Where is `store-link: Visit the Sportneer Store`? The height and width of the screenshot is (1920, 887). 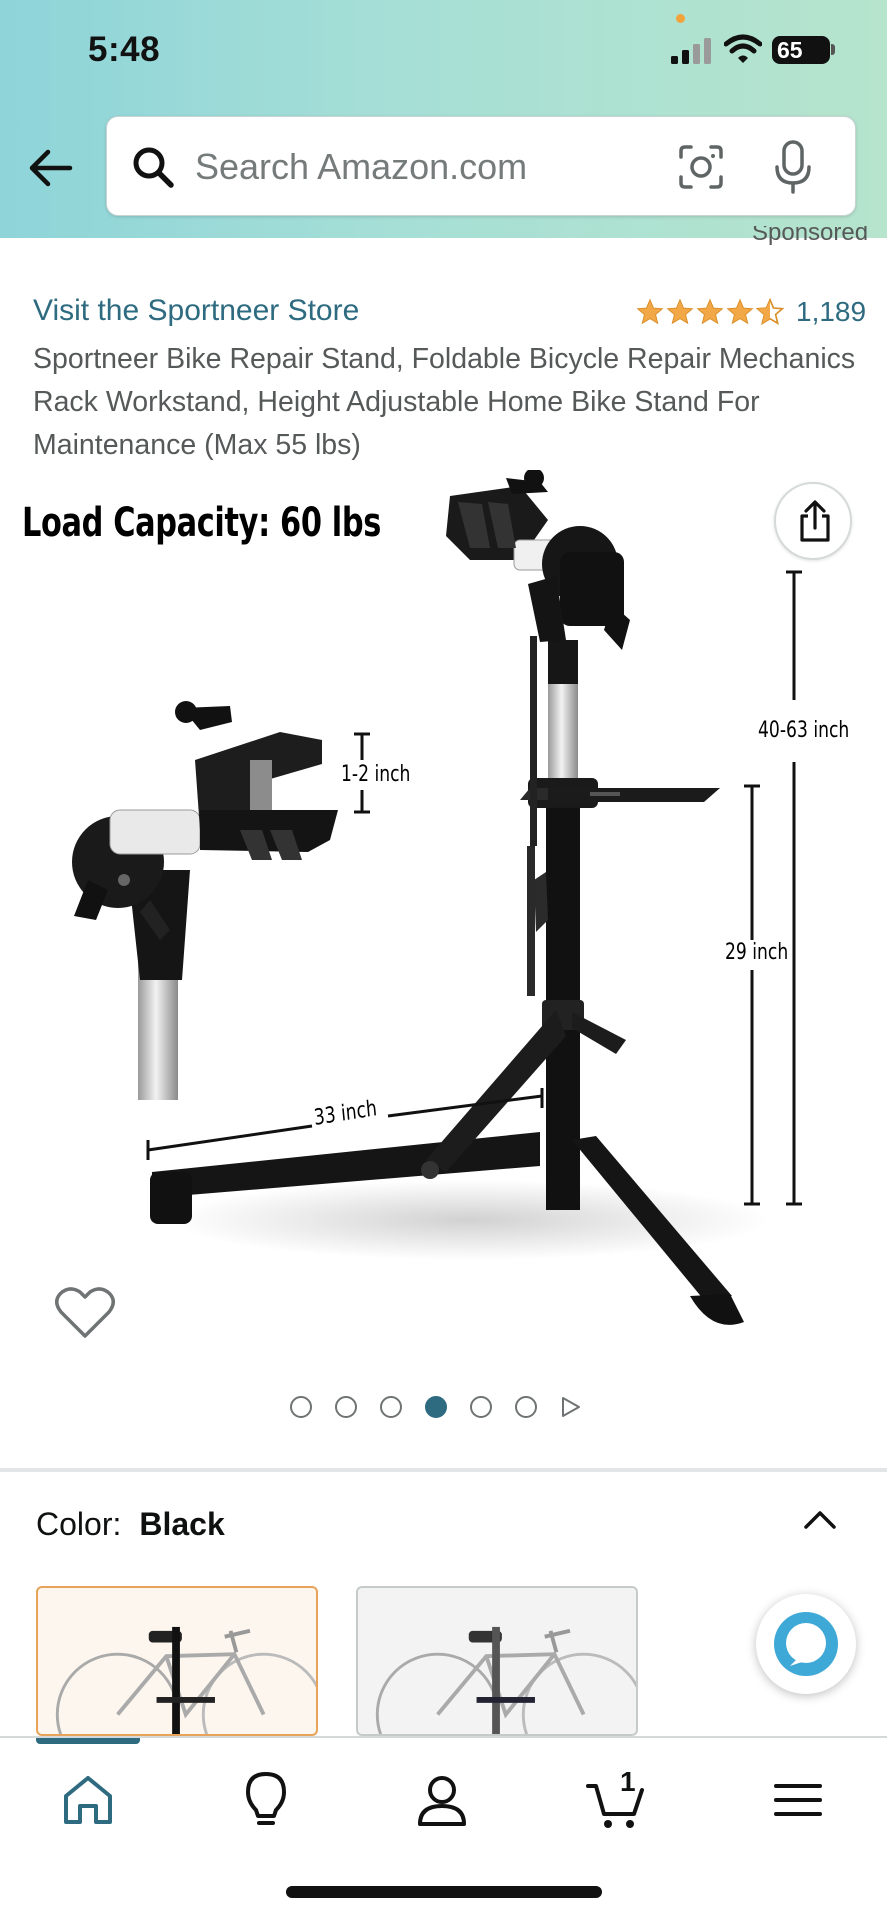
store-link: Visit the Sportneer Store is located at coordinates (196, 311).